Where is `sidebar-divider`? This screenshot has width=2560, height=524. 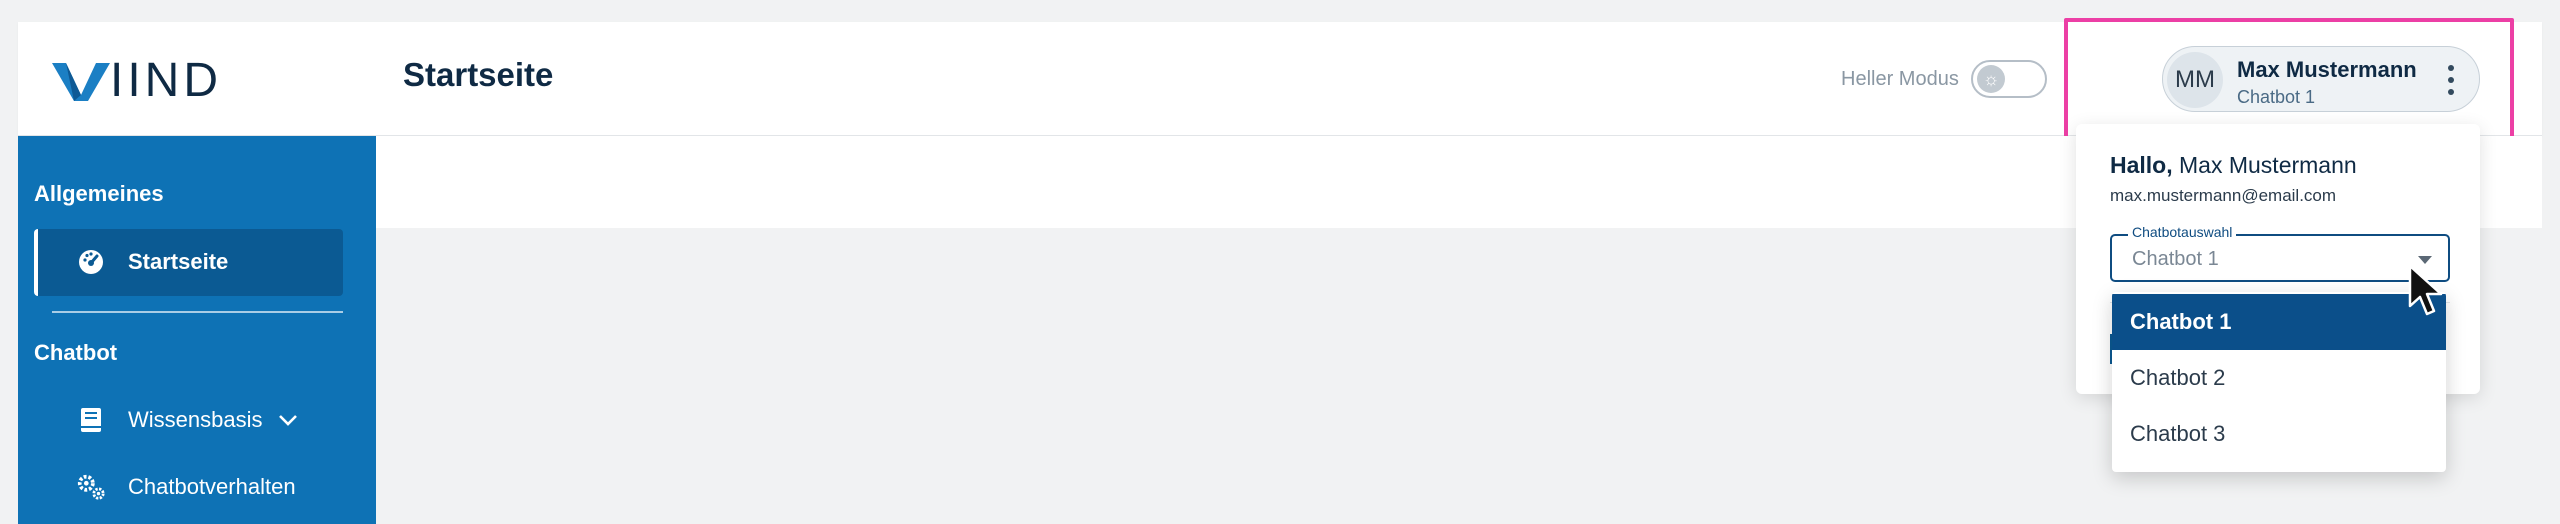 sidebar-divider is located at coordinates (197, 312).